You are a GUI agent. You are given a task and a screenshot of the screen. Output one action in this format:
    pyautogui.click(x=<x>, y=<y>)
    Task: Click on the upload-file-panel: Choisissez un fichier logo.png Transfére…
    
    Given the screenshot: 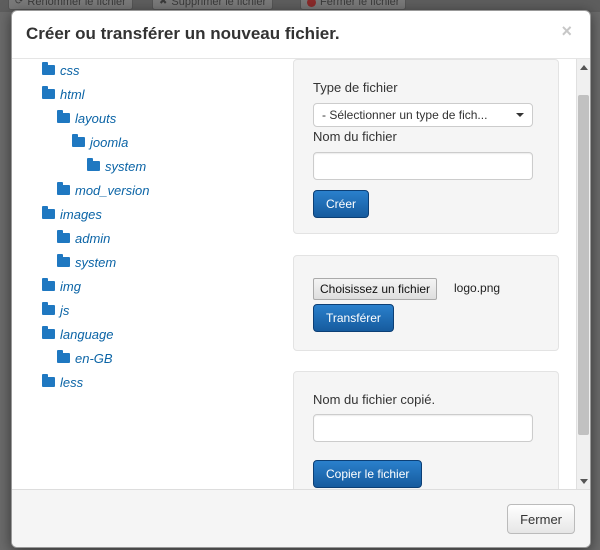 What is the action you would take?
    pyautogui.click(x=426, y=303)
    